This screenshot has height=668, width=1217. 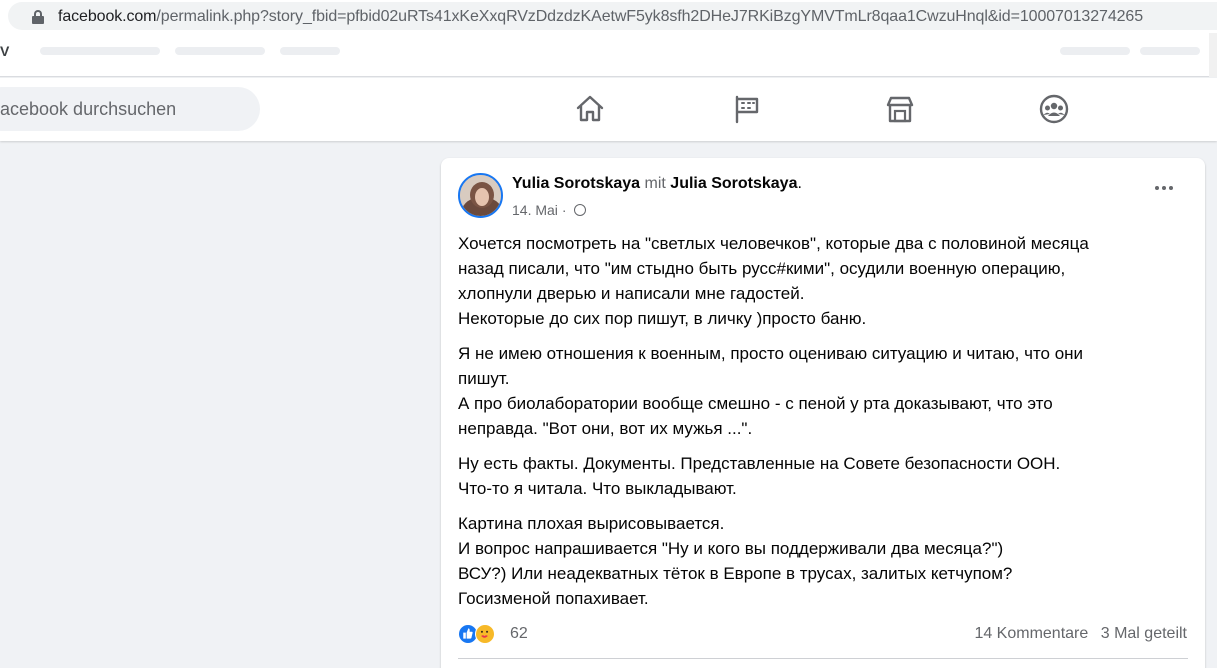 I want to click on pages-flag-icon, so click(x=746, y=109).